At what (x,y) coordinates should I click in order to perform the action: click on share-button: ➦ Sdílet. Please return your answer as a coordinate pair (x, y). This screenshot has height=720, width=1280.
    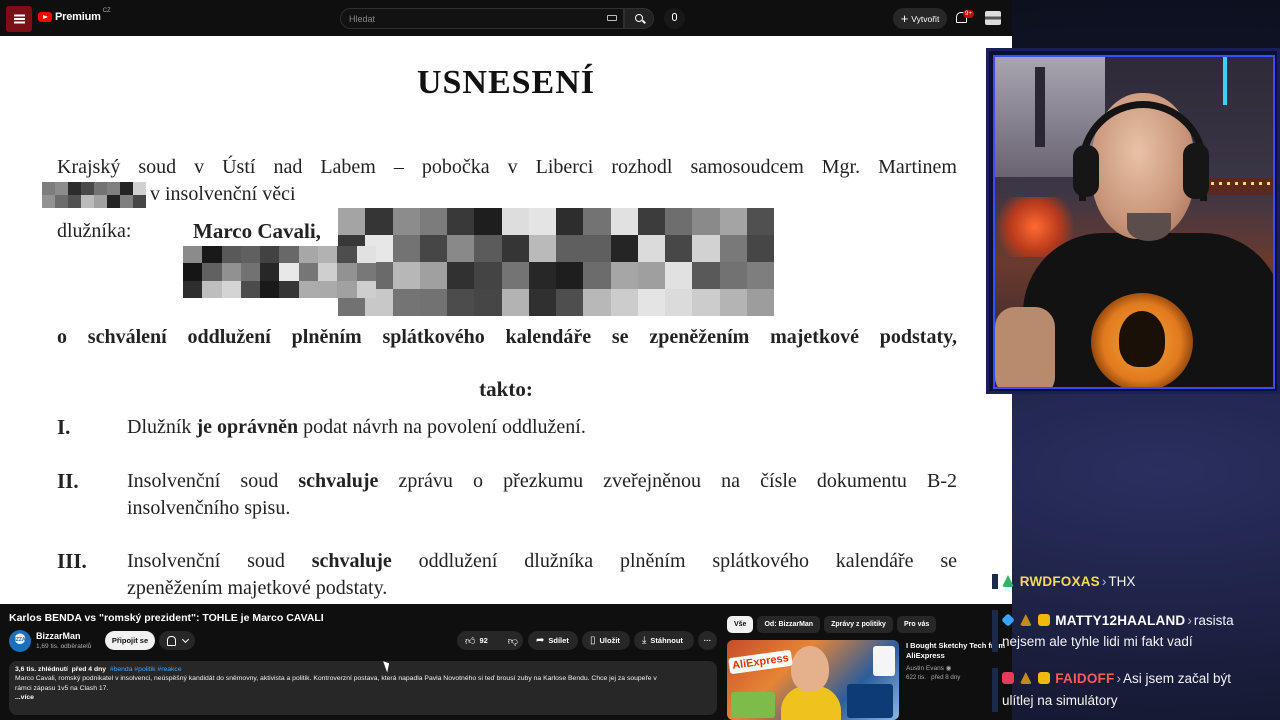
    Looking at the image, I should click on (553, 640).